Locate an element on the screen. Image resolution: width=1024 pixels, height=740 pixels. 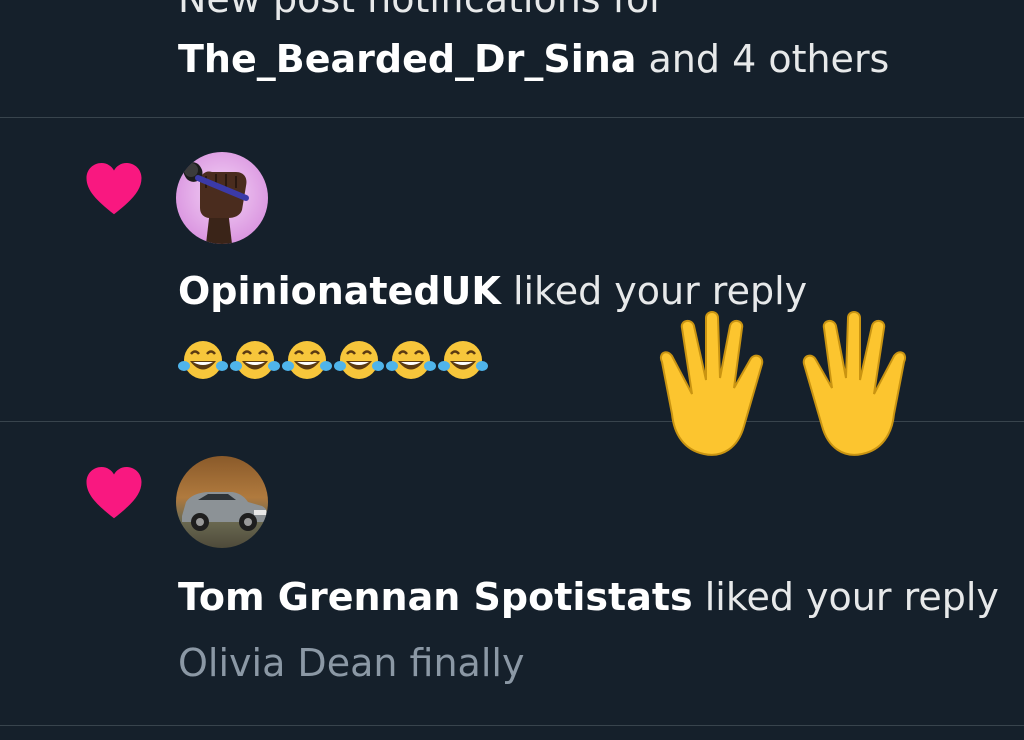
reply-preview: 😂😂😂😂😂😂 is located at coordinates (333, 360).